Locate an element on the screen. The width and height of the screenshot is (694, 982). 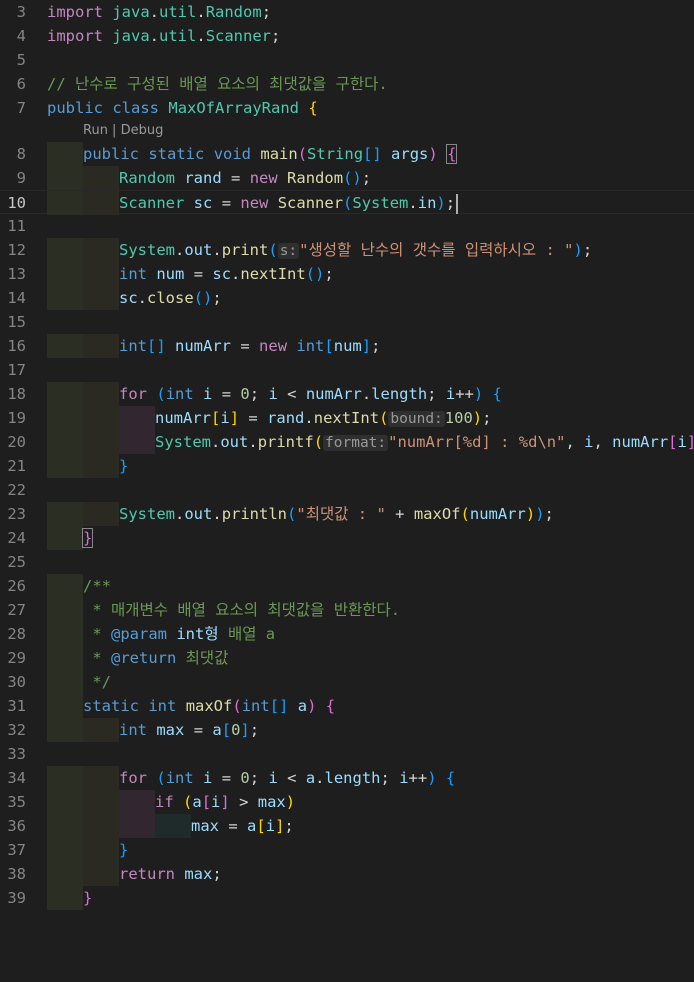
code-content: Random rand = new Random(); is located at coordinates (209, 178).